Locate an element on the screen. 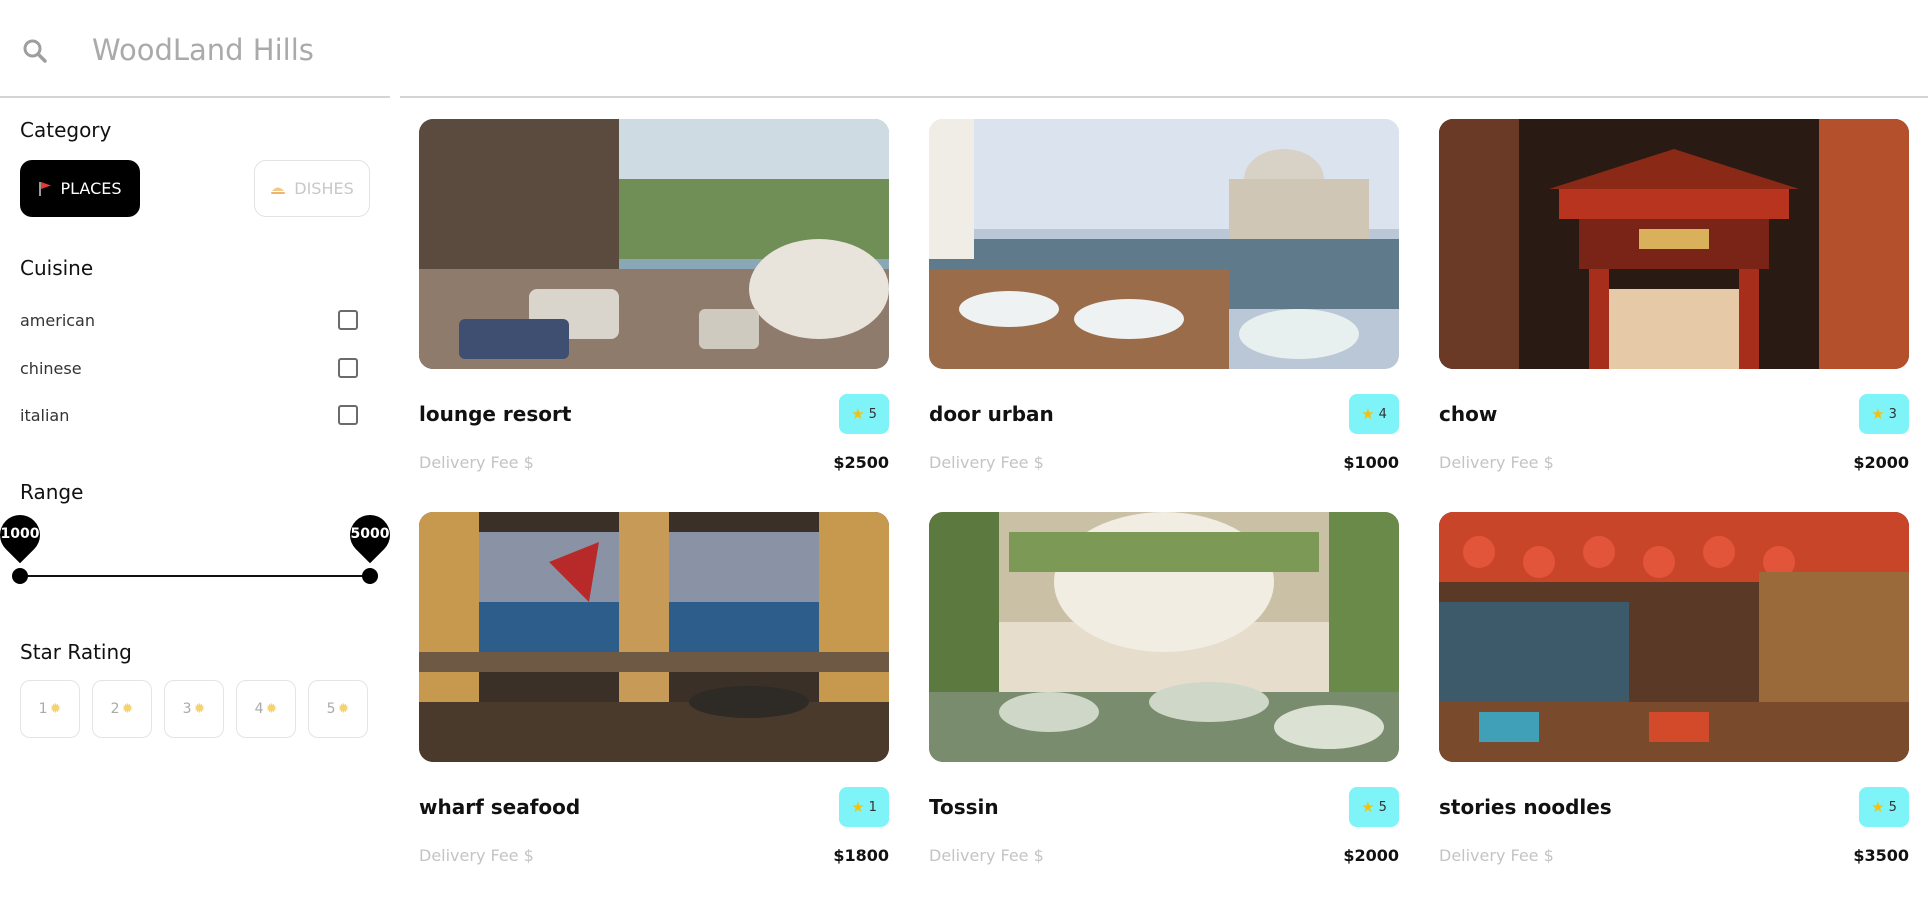  rating-filter-1: 1 ✹ is located at coordinates (50, 709).